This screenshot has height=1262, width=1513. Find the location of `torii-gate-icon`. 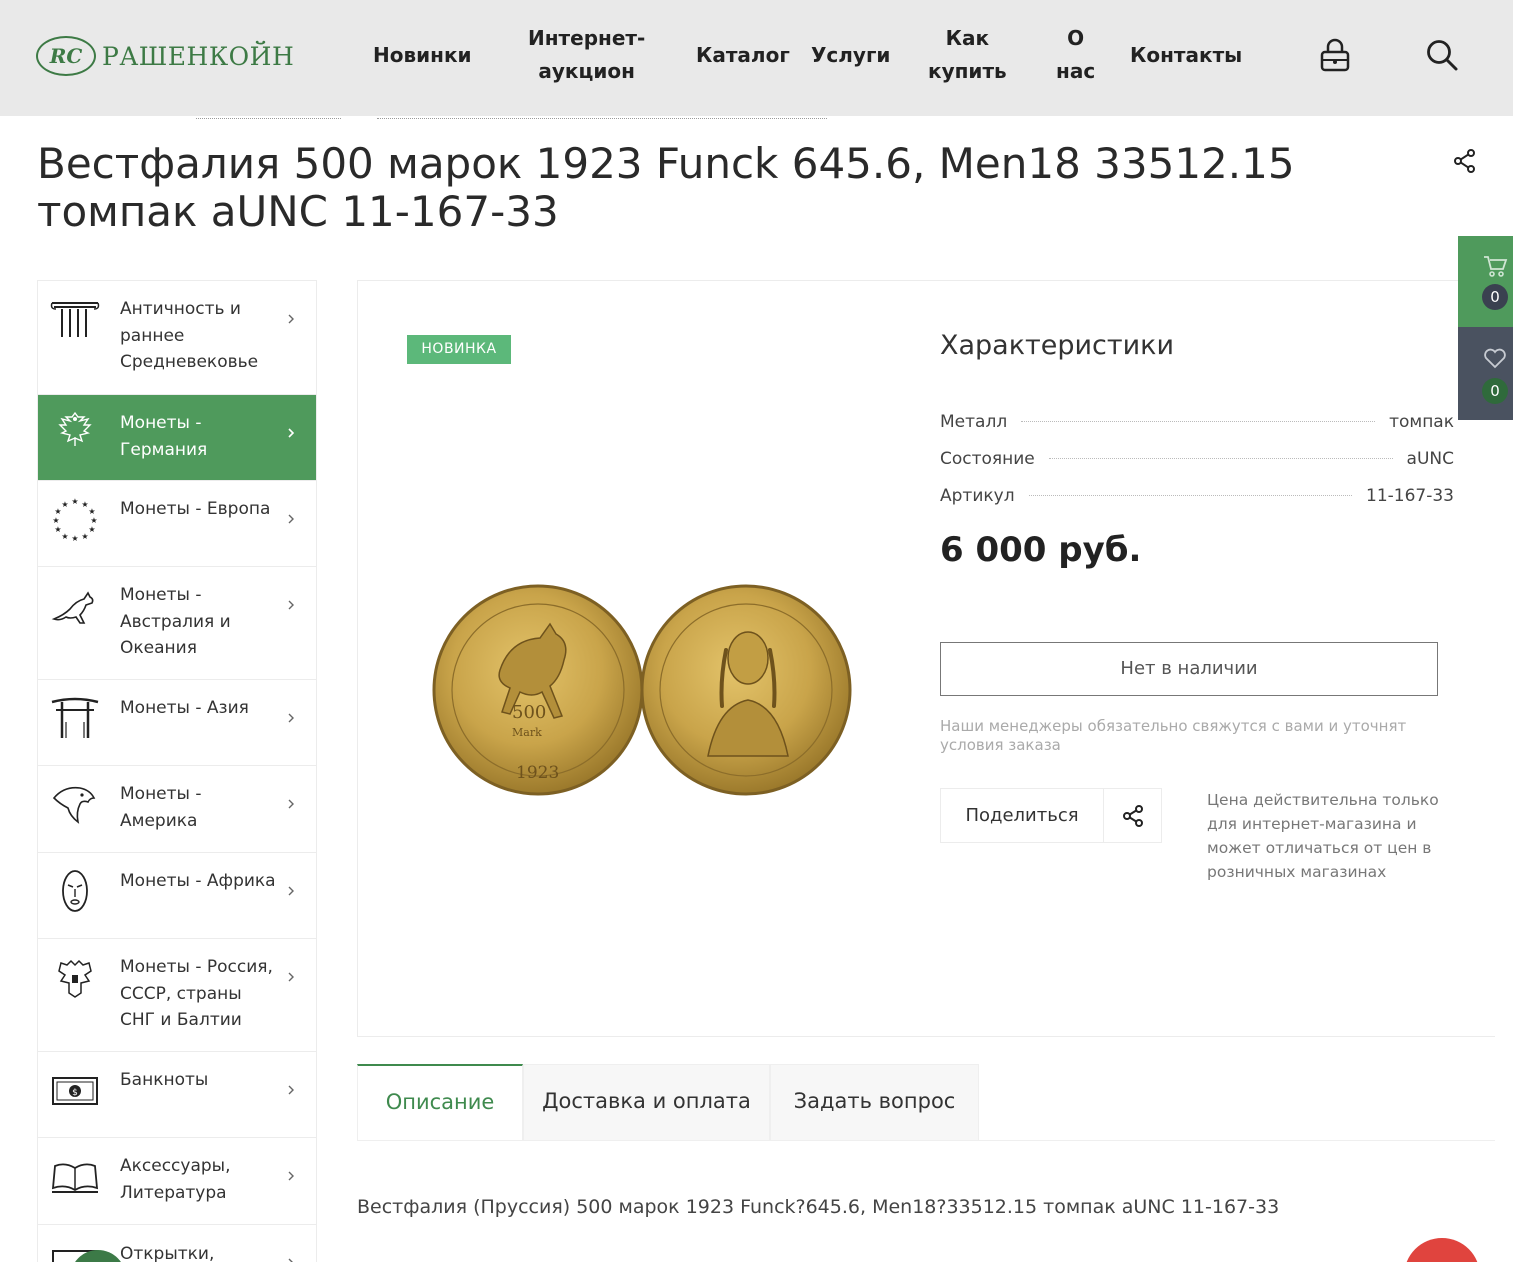

torii-gate-icon is located at coordinates (75, 717).